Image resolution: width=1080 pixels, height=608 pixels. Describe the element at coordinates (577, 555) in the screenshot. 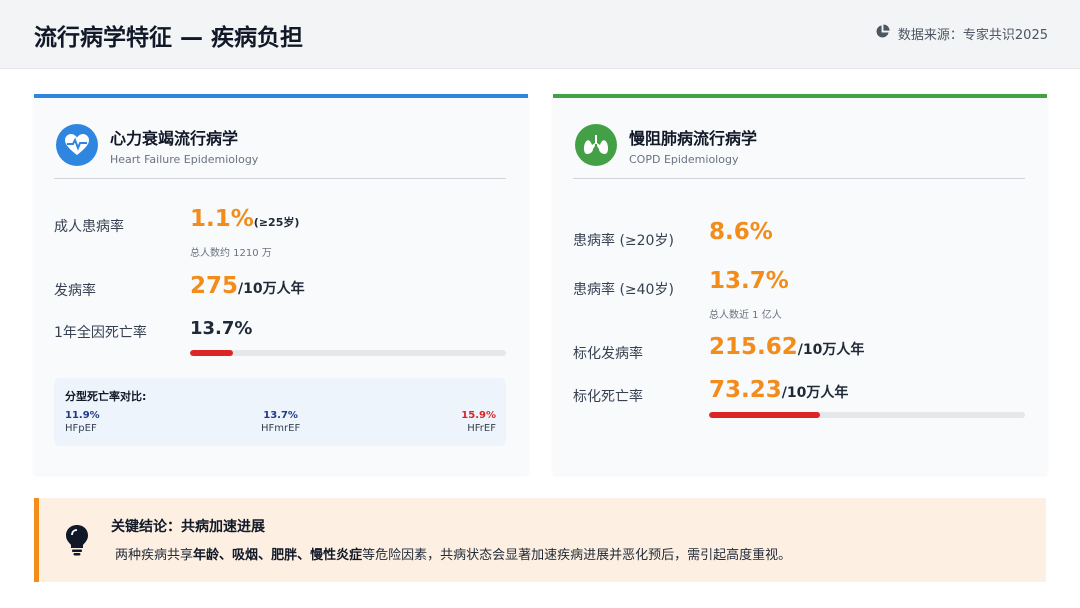

I see `conclusion-text-post: 等危险因素，共病状态会显著加速疾病进展并恶化预后，需引起高度重视。` at that location.